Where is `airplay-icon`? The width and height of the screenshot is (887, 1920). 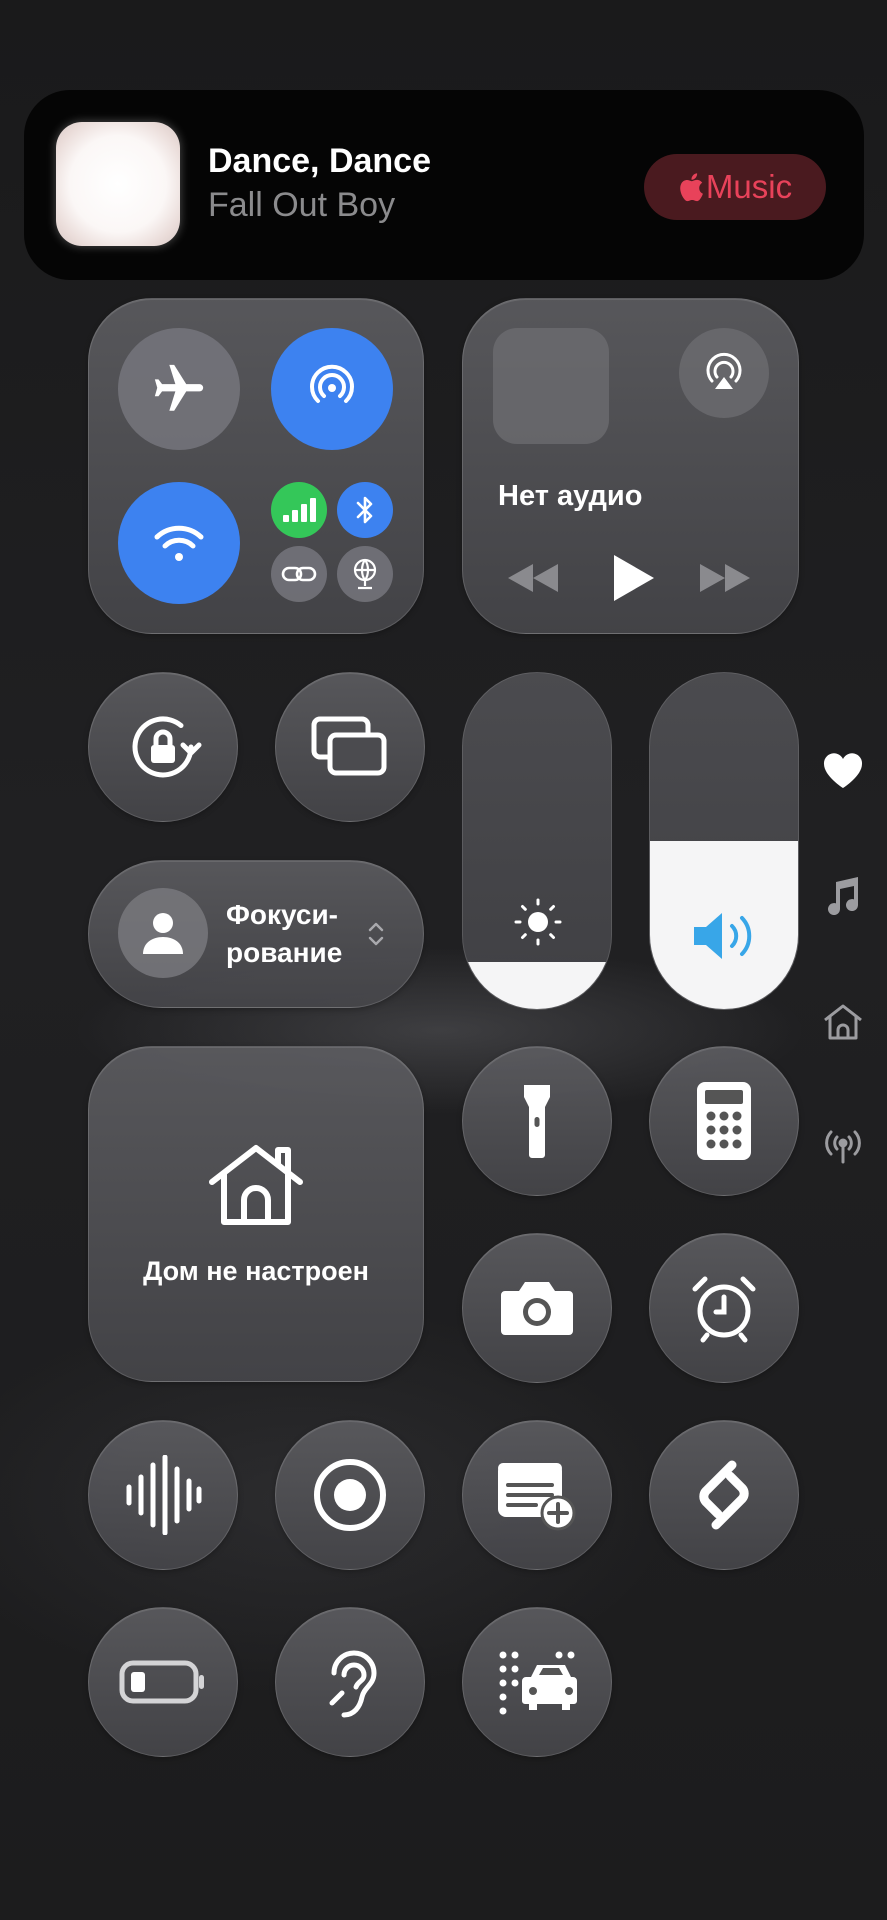
airplay-icon is located at coordinates (724, 370).